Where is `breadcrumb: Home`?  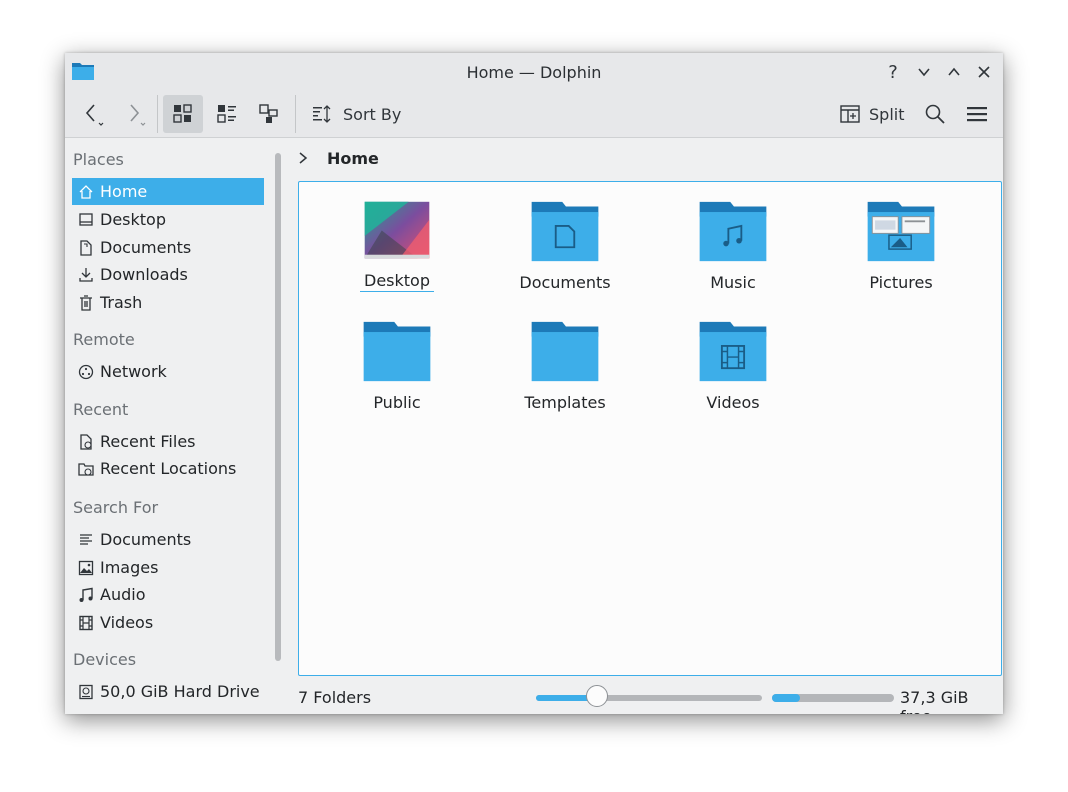
breadcrumb: Home is located at coordinates (338, 158).